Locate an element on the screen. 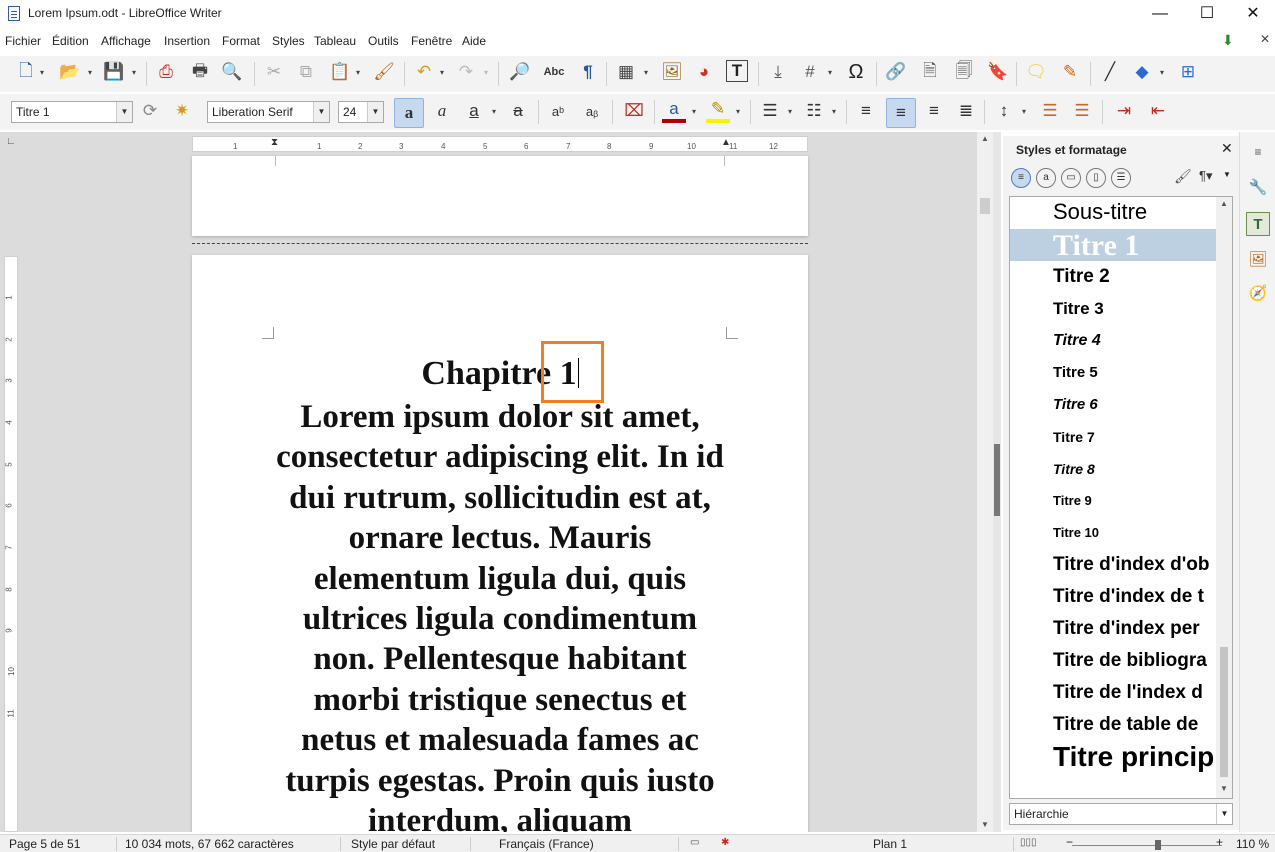 The height and width of the screenshot is (852, 1275). spelling-icon: Abc is located at coordinates (554, 72).